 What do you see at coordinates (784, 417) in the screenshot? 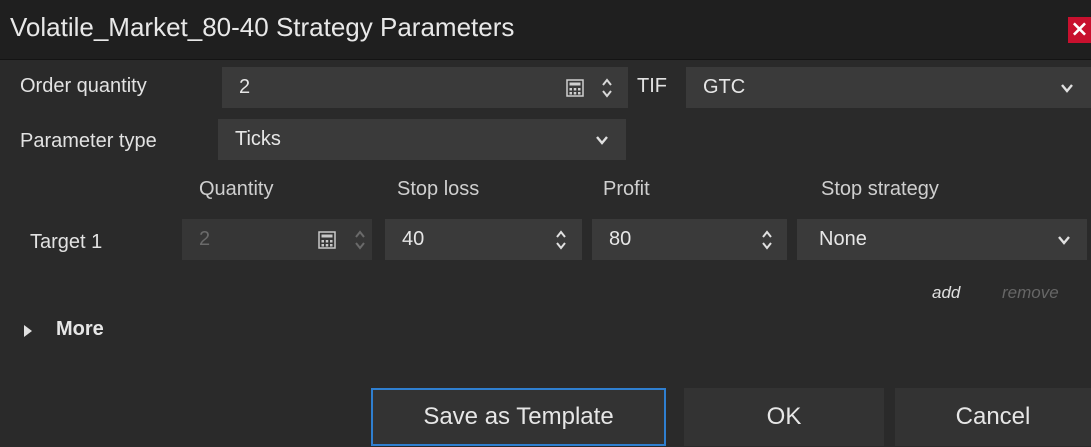
I see `ok-button: OK` at bounding box center [784, 417].